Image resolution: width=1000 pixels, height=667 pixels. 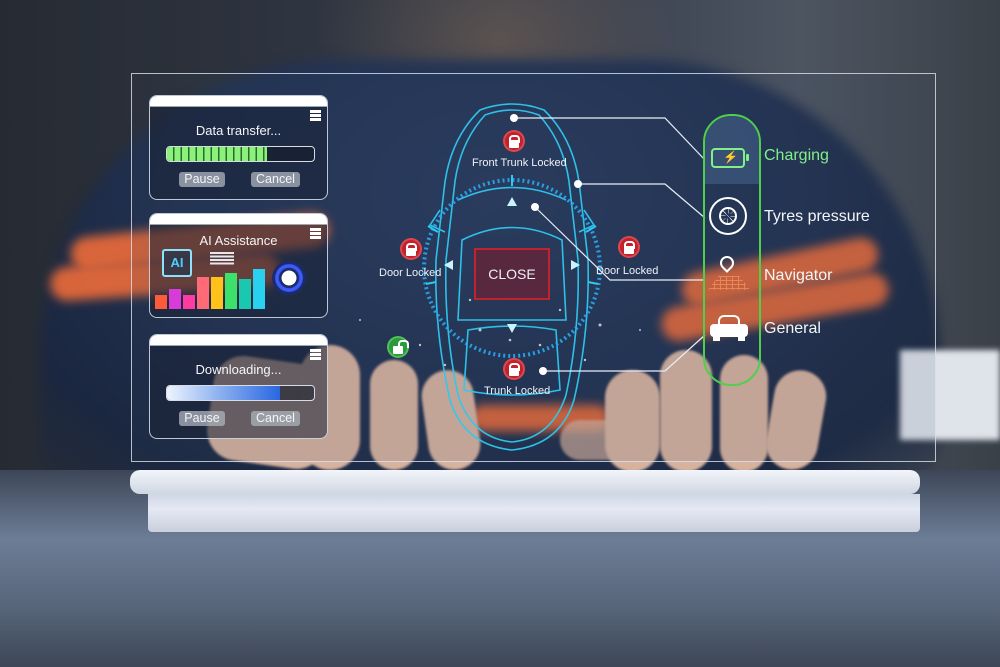 I want to click on left-door-lock-icon, so click(x=411, y=249).